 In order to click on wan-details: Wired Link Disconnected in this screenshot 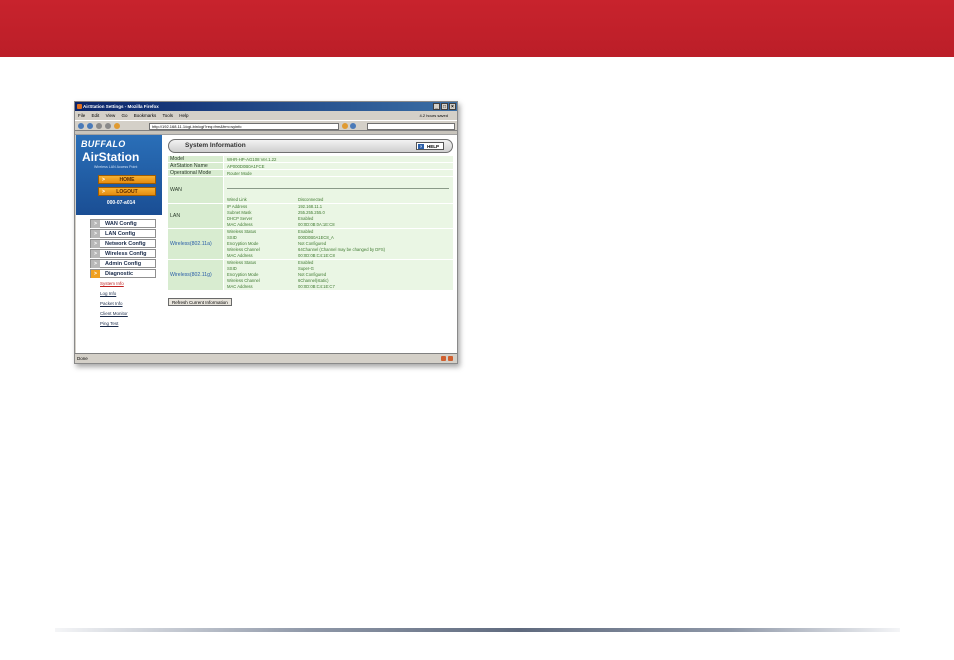, I will do `click(338, 190)`.